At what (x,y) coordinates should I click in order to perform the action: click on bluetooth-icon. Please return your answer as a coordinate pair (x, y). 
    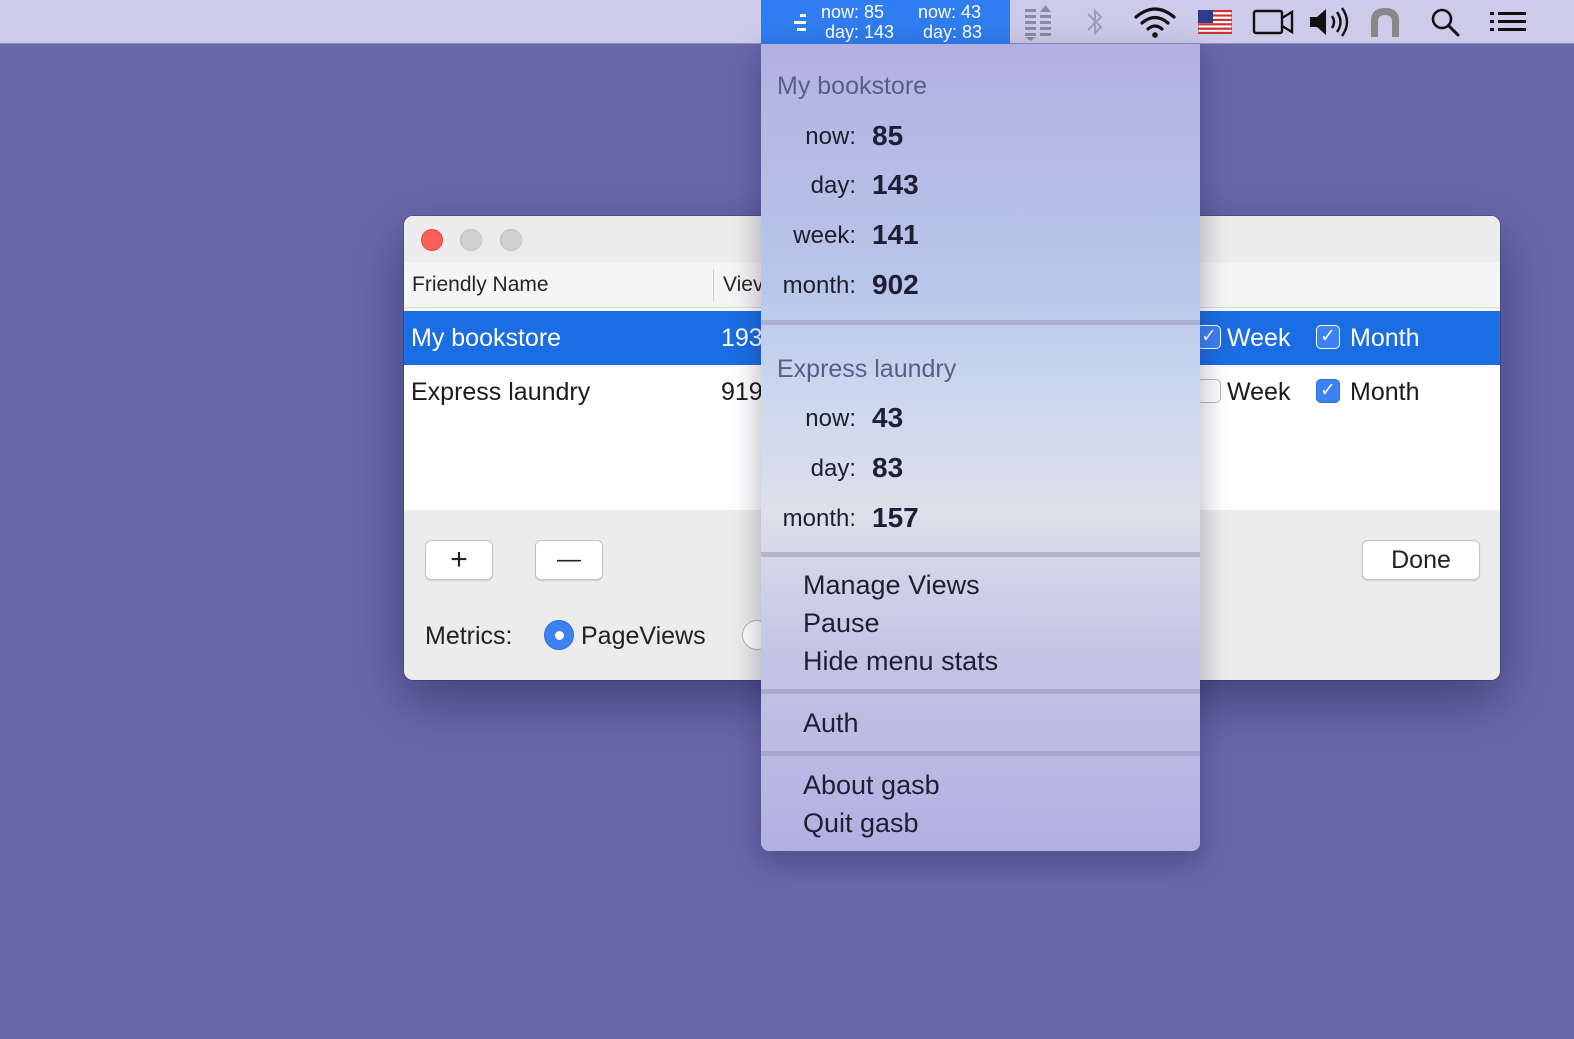
    Looking at the image, I should click on (1095, 22).